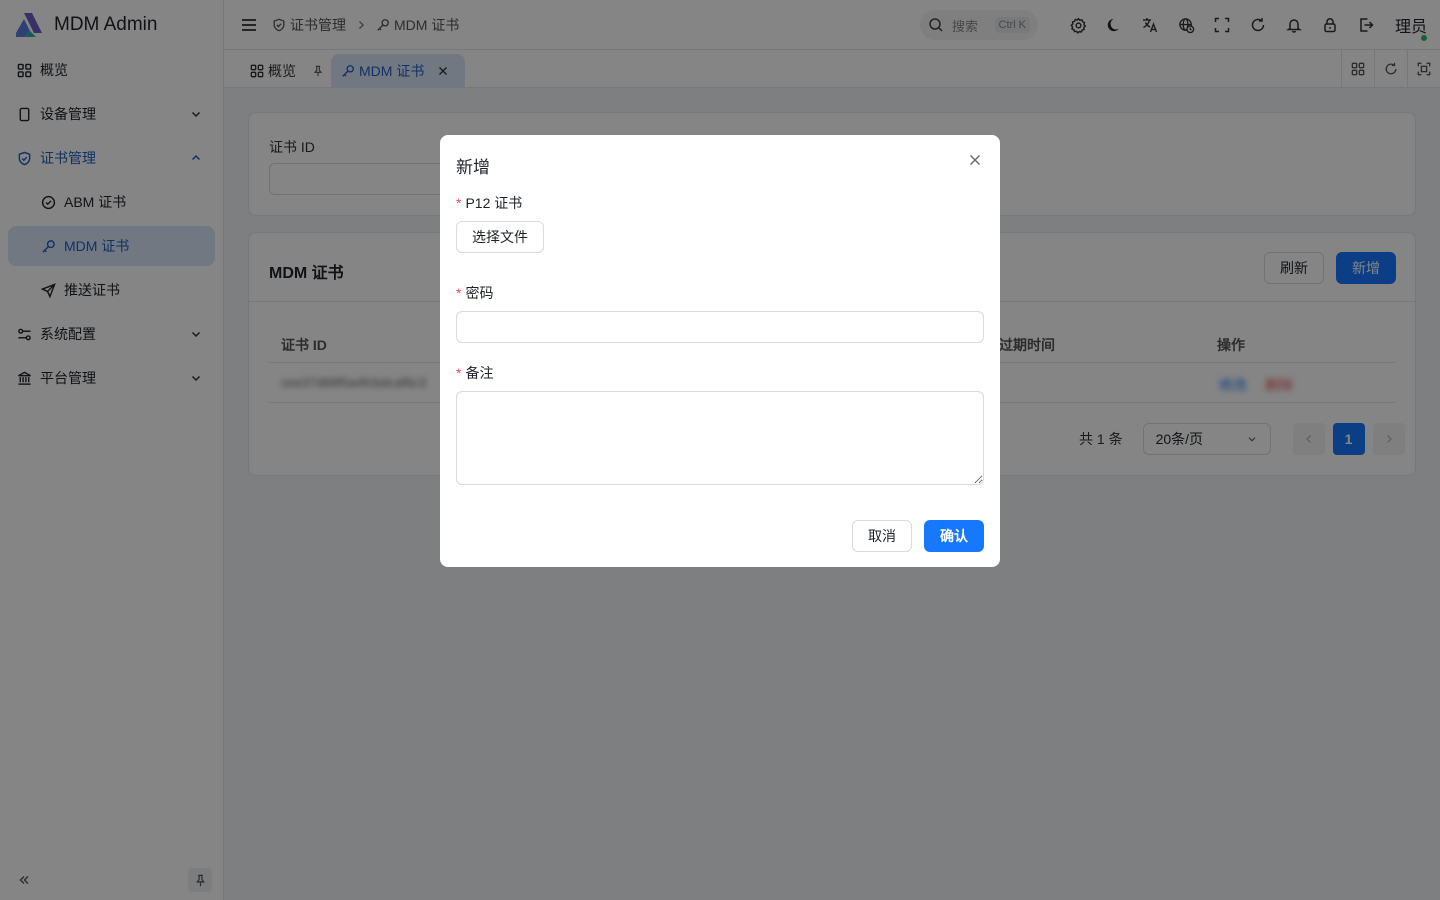 This screenshot has height=900, width=1440. Describe the element at coordinates (475, 293) in the screenshot. I see `password-field-label: * 密码` at that location.